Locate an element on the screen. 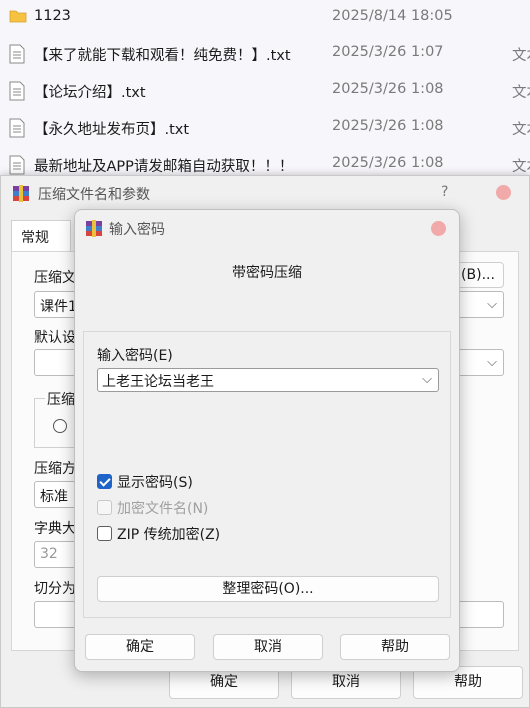 This screenshot has width=530, height=708. show-password-label: 显示密码(S) is located at coordinates (155, 483).